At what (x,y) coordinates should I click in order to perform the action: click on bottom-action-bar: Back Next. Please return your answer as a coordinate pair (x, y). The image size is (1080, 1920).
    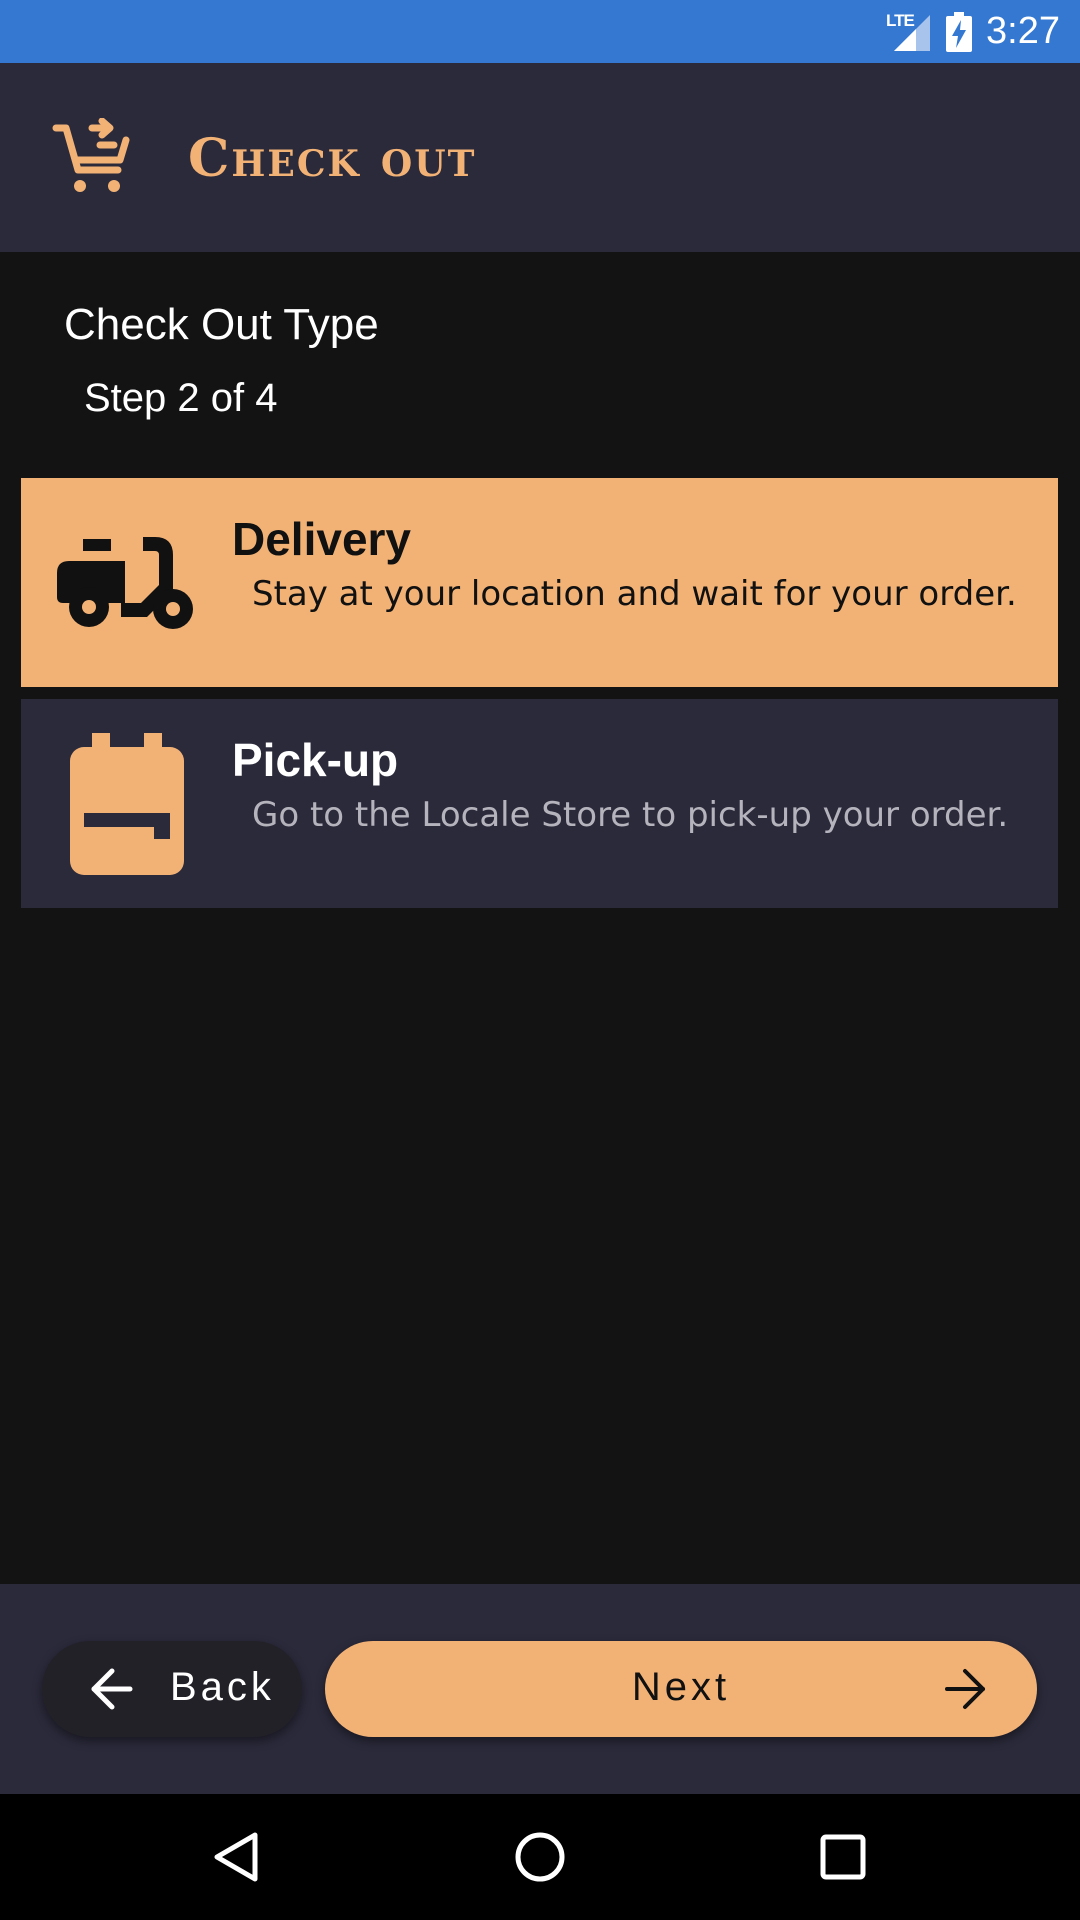
    Looking at the image, I should click on (540, 1689).